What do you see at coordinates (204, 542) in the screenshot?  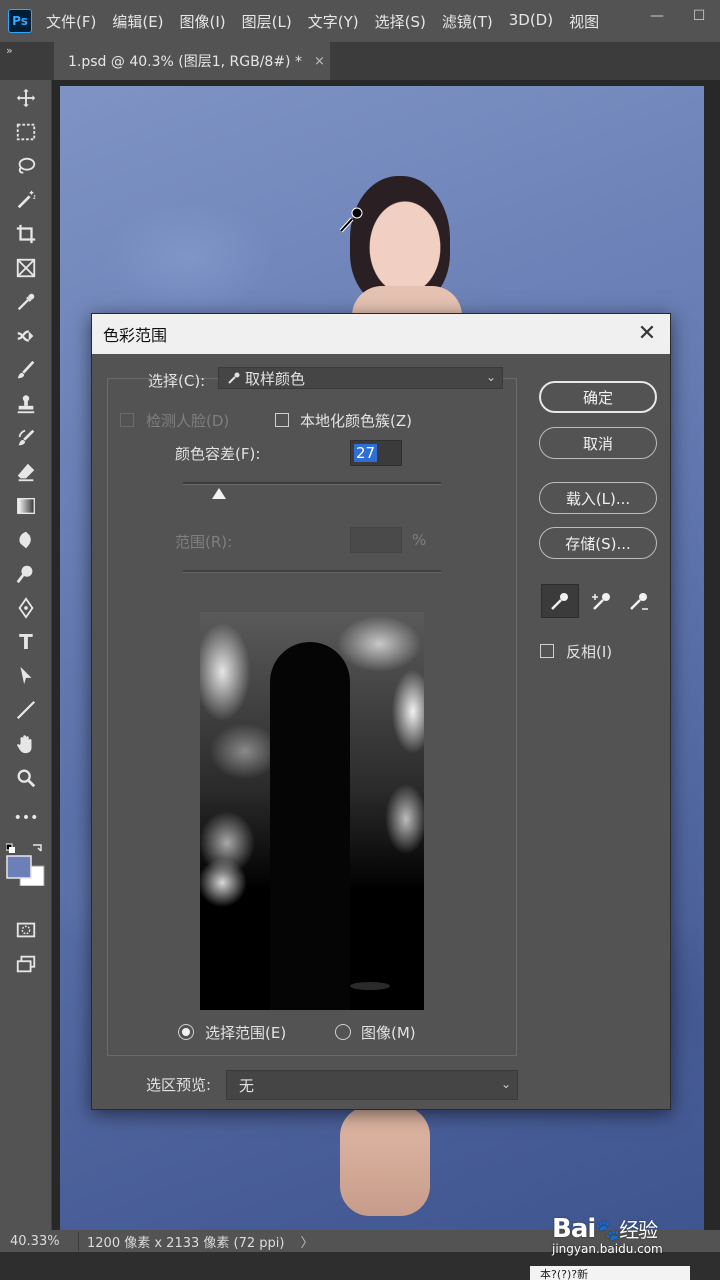 I see `range-label: 范围(R):` at bounding box center [204, 542].